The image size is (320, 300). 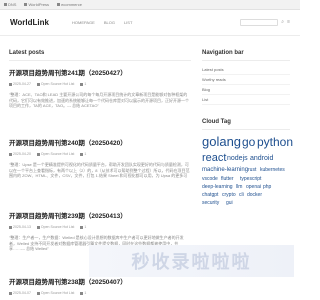 What do you see at coordinates (246, 100) in the screenshot?
I see `sidebar-item-list: List` at bounding box center [246, 100].